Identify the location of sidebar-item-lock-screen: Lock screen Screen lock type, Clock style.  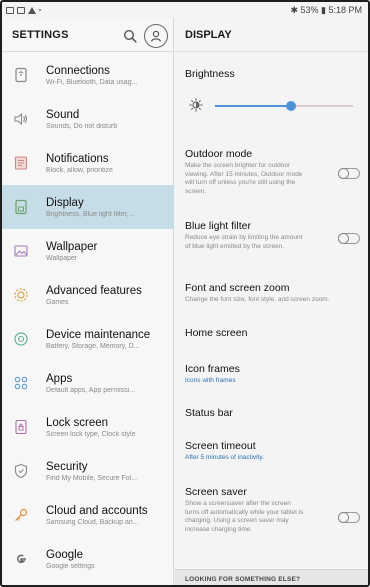
(88, 427).